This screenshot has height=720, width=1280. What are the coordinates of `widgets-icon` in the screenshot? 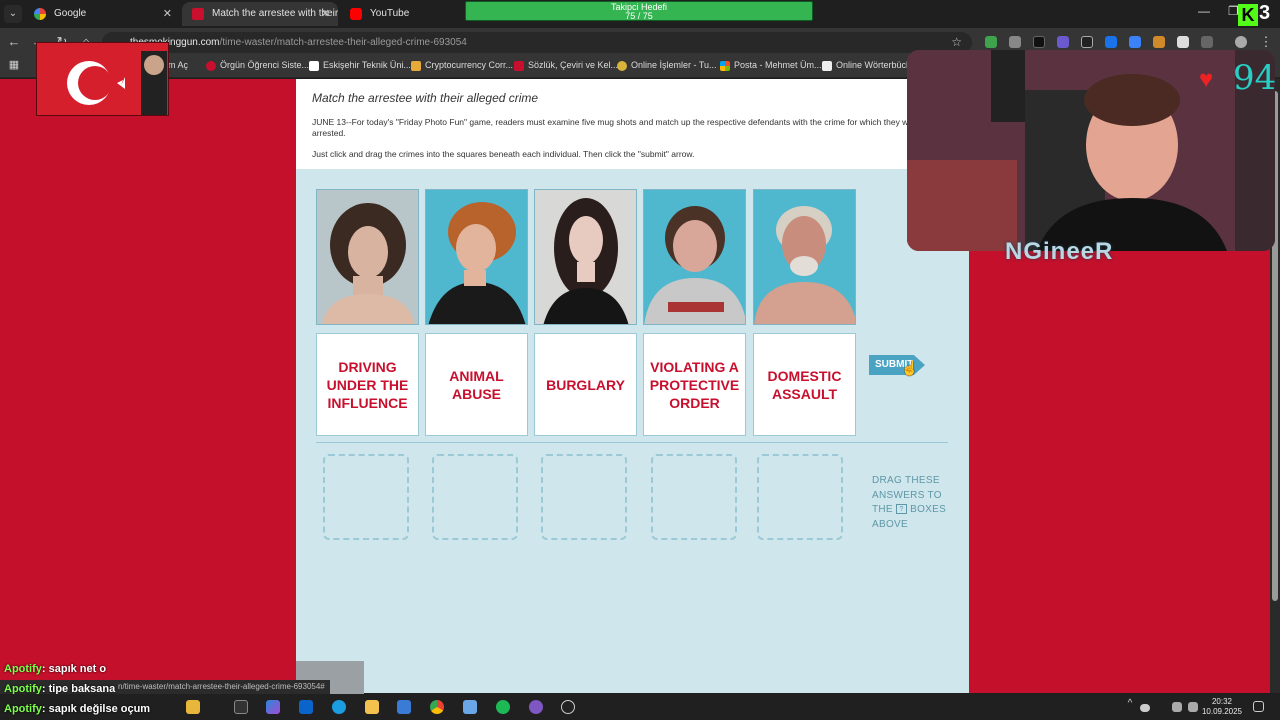 It's located at (193, 707).